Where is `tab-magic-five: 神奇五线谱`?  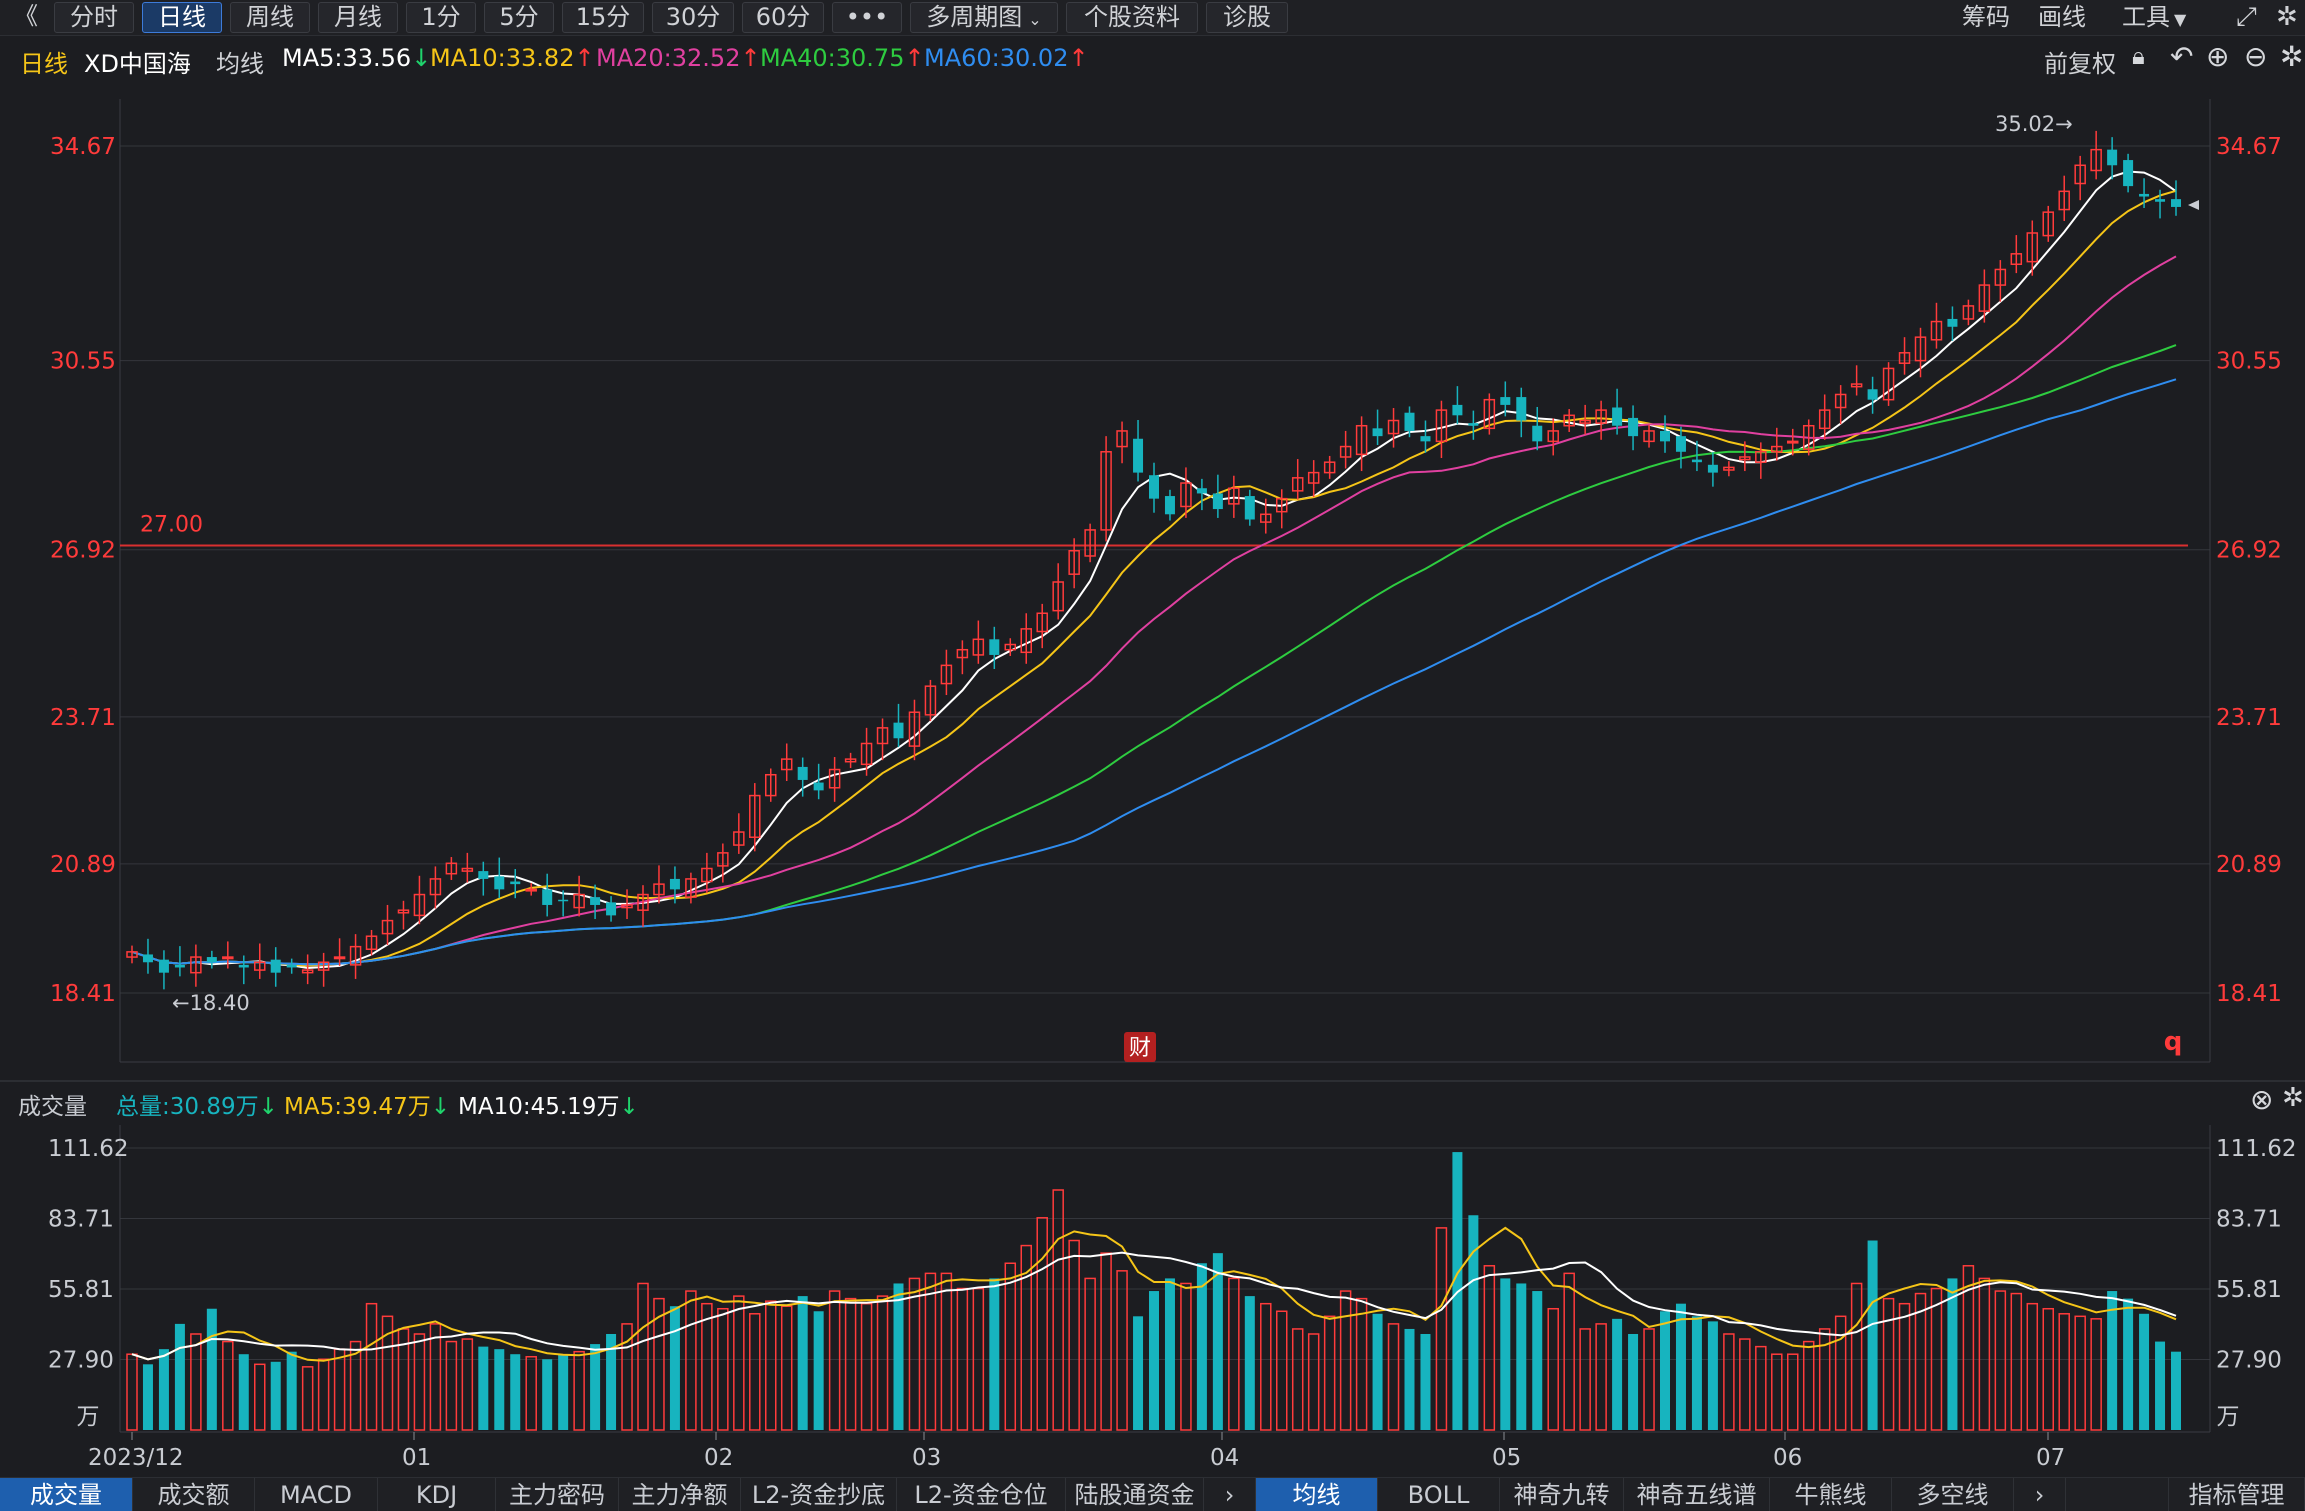
tab-magic-five: 神奇五线谱 is located at coordinates (1697, 1494).